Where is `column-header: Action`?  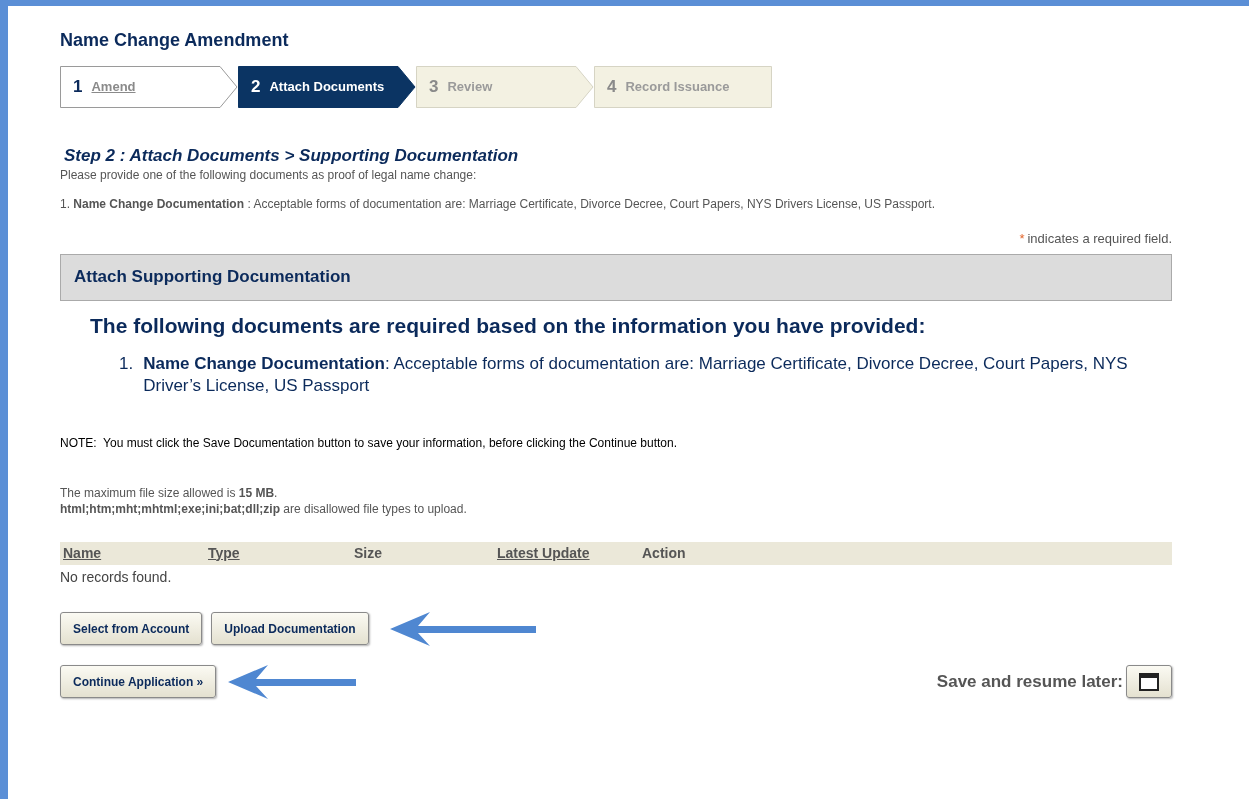
column-header: Action is located at coordinates (664, 552).